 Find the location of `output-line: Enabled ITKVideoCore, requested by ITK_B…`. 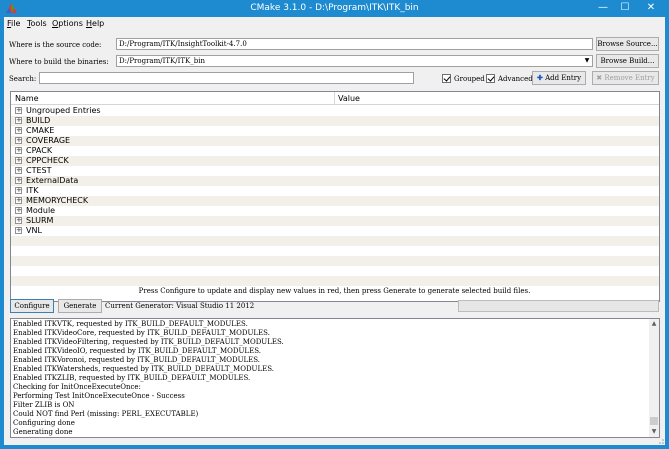

output-line: Enabled ITKVideoCore, requested by ITK_B… is located at coordinates (141, 333).